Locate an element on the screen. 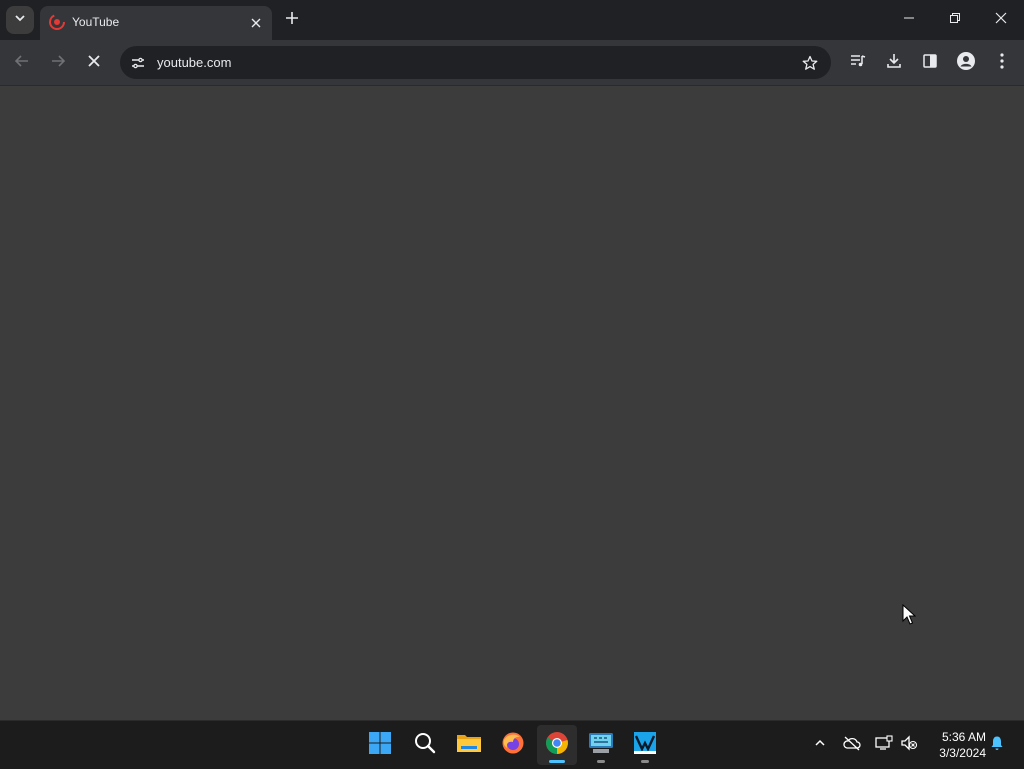  side-panel-button is located at coordinates (930, 63).